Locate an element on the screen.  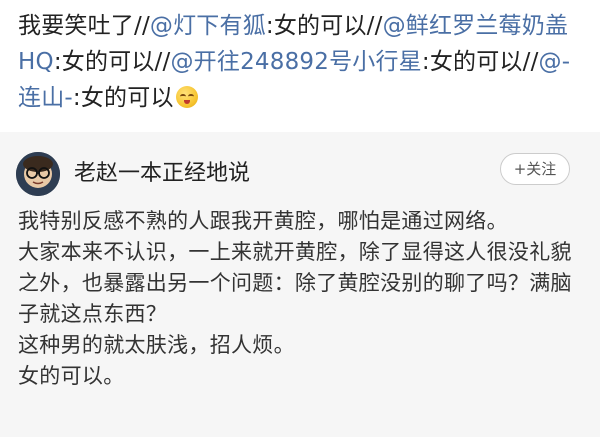
repost-text: 我要笑吐了// is located at coordinates (84, 26).